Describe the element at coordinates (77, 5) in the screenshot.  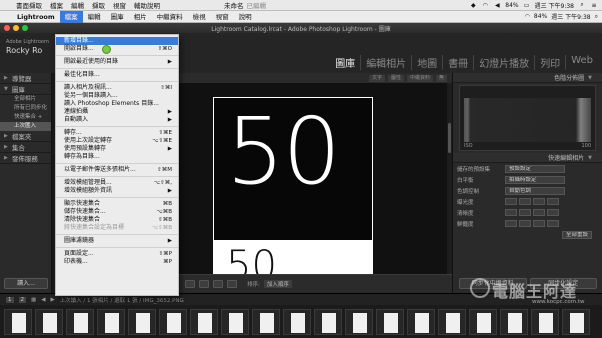
I see `mac-menu-item-edit: 編輯` at that location.